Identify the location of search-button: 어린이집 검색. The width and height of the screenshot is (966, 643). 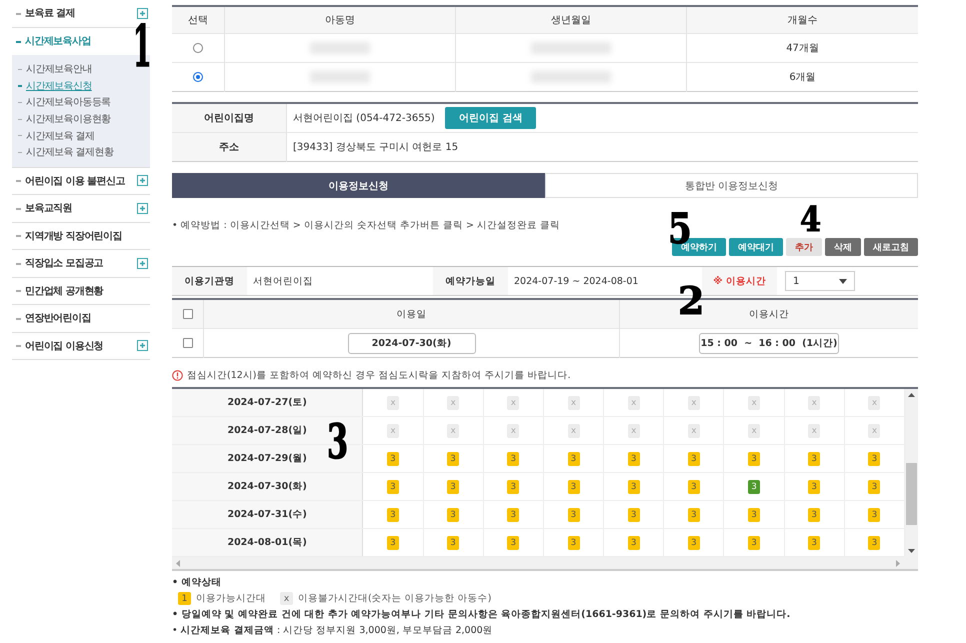
(490, 118).